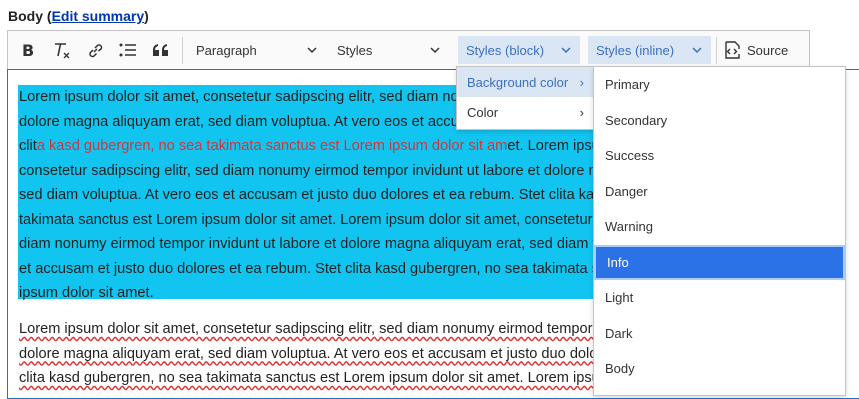 This screenshot has height=399, width=859. What do you see at coordinates (86, 293) in the screenshot?
I see `paragraph-line: ipsum dolor sit amet.` at bounding box center [86, 293].